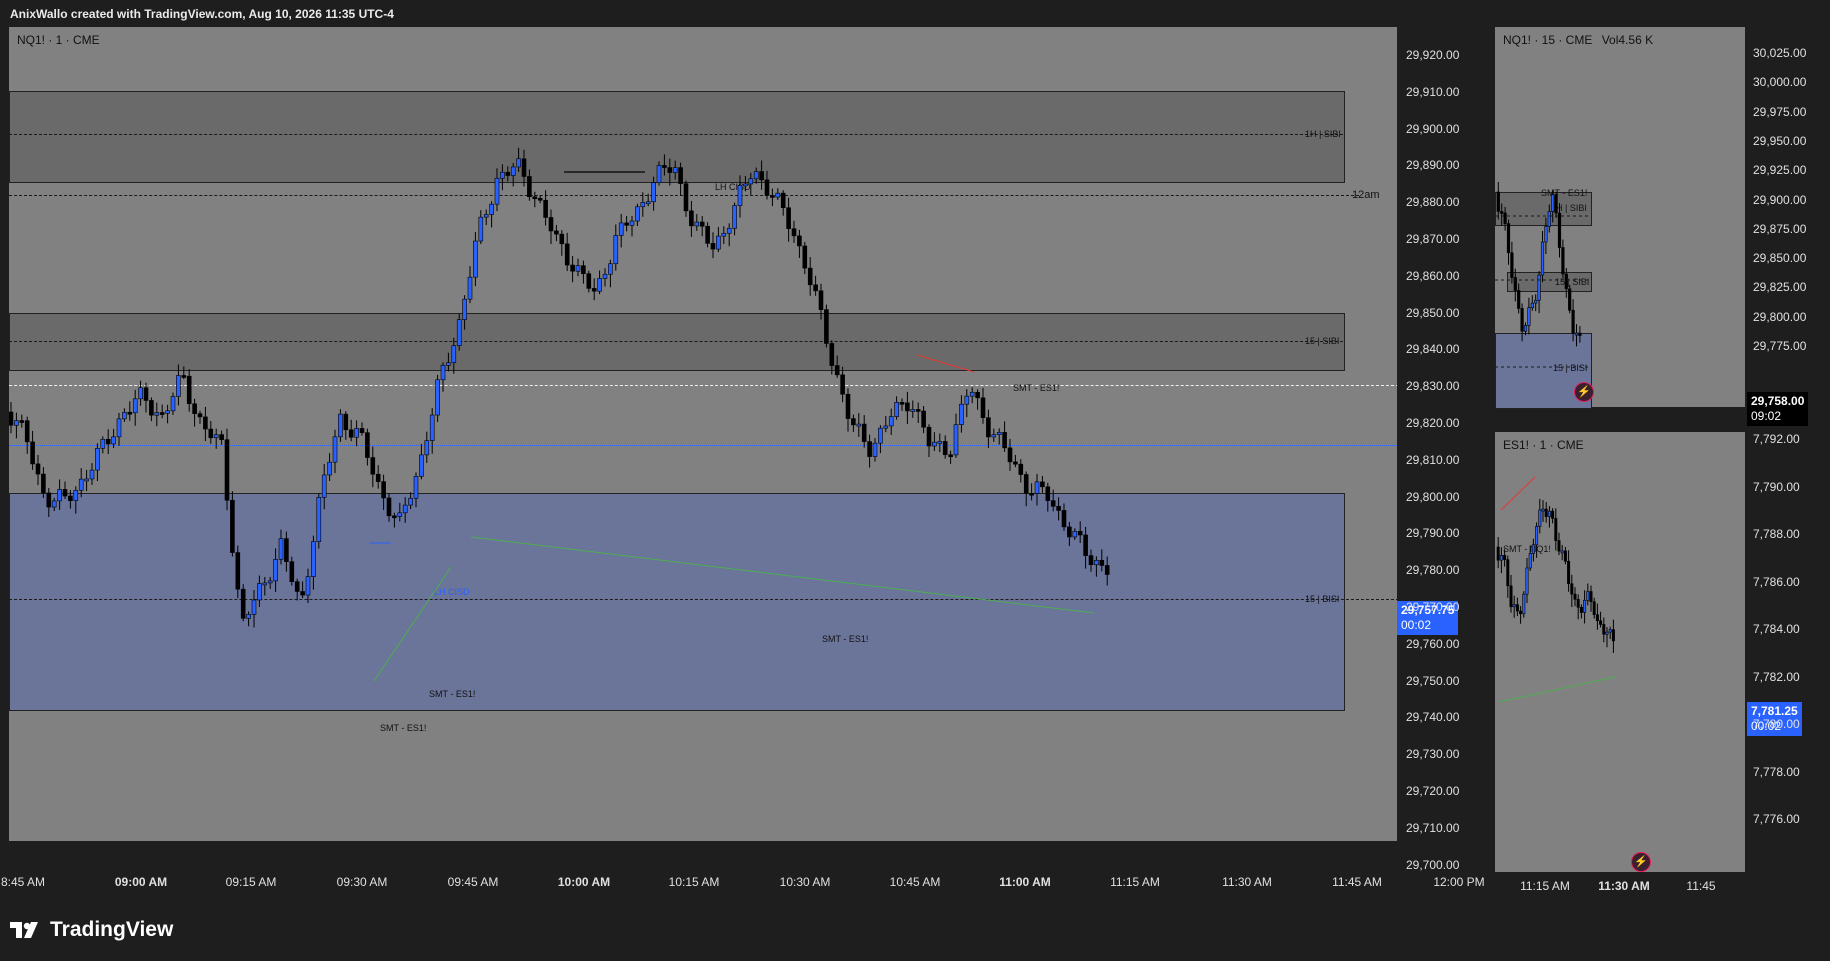 This screenshot has height=961, width=1830. Describe the element at coordinates (1416, 625) in the screenshot. I see `main-countdown: 00:02` at that location.